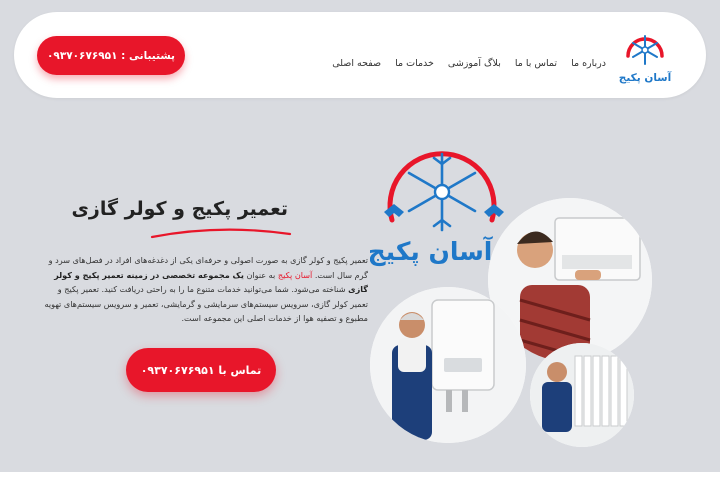 The height and width of the screenshot is (480, 720). I want to click on call-button-label: تماس با ۰۹۳۷۰۶۷۶۹۵۱, so click(201, 370).